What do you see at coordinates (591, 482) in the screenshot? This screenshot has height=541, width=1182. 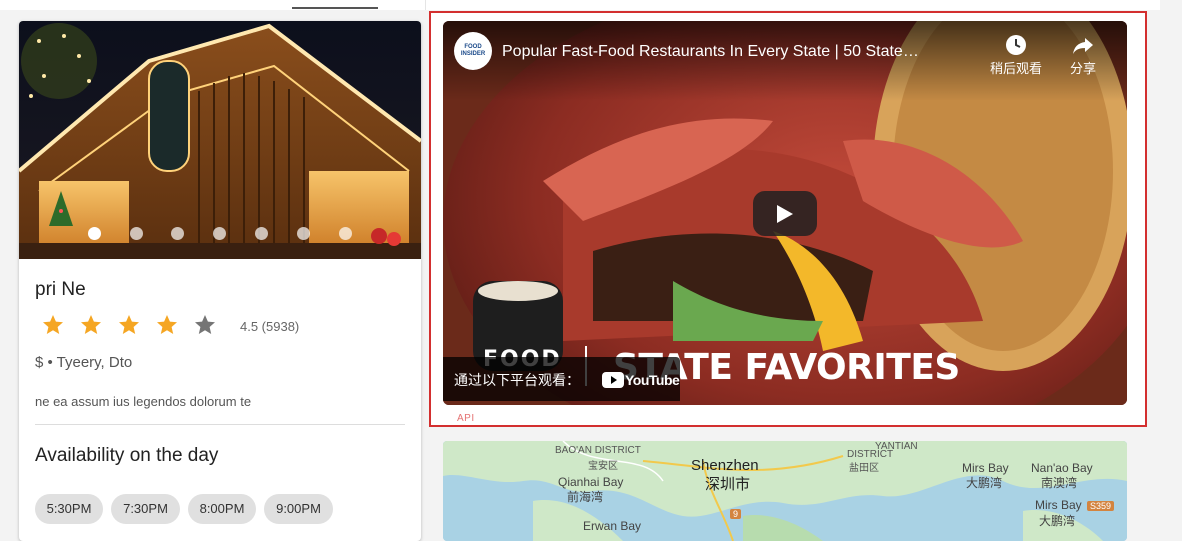 I see `map-place-label: Qianhai Bay` at bounding box center [591, 482].